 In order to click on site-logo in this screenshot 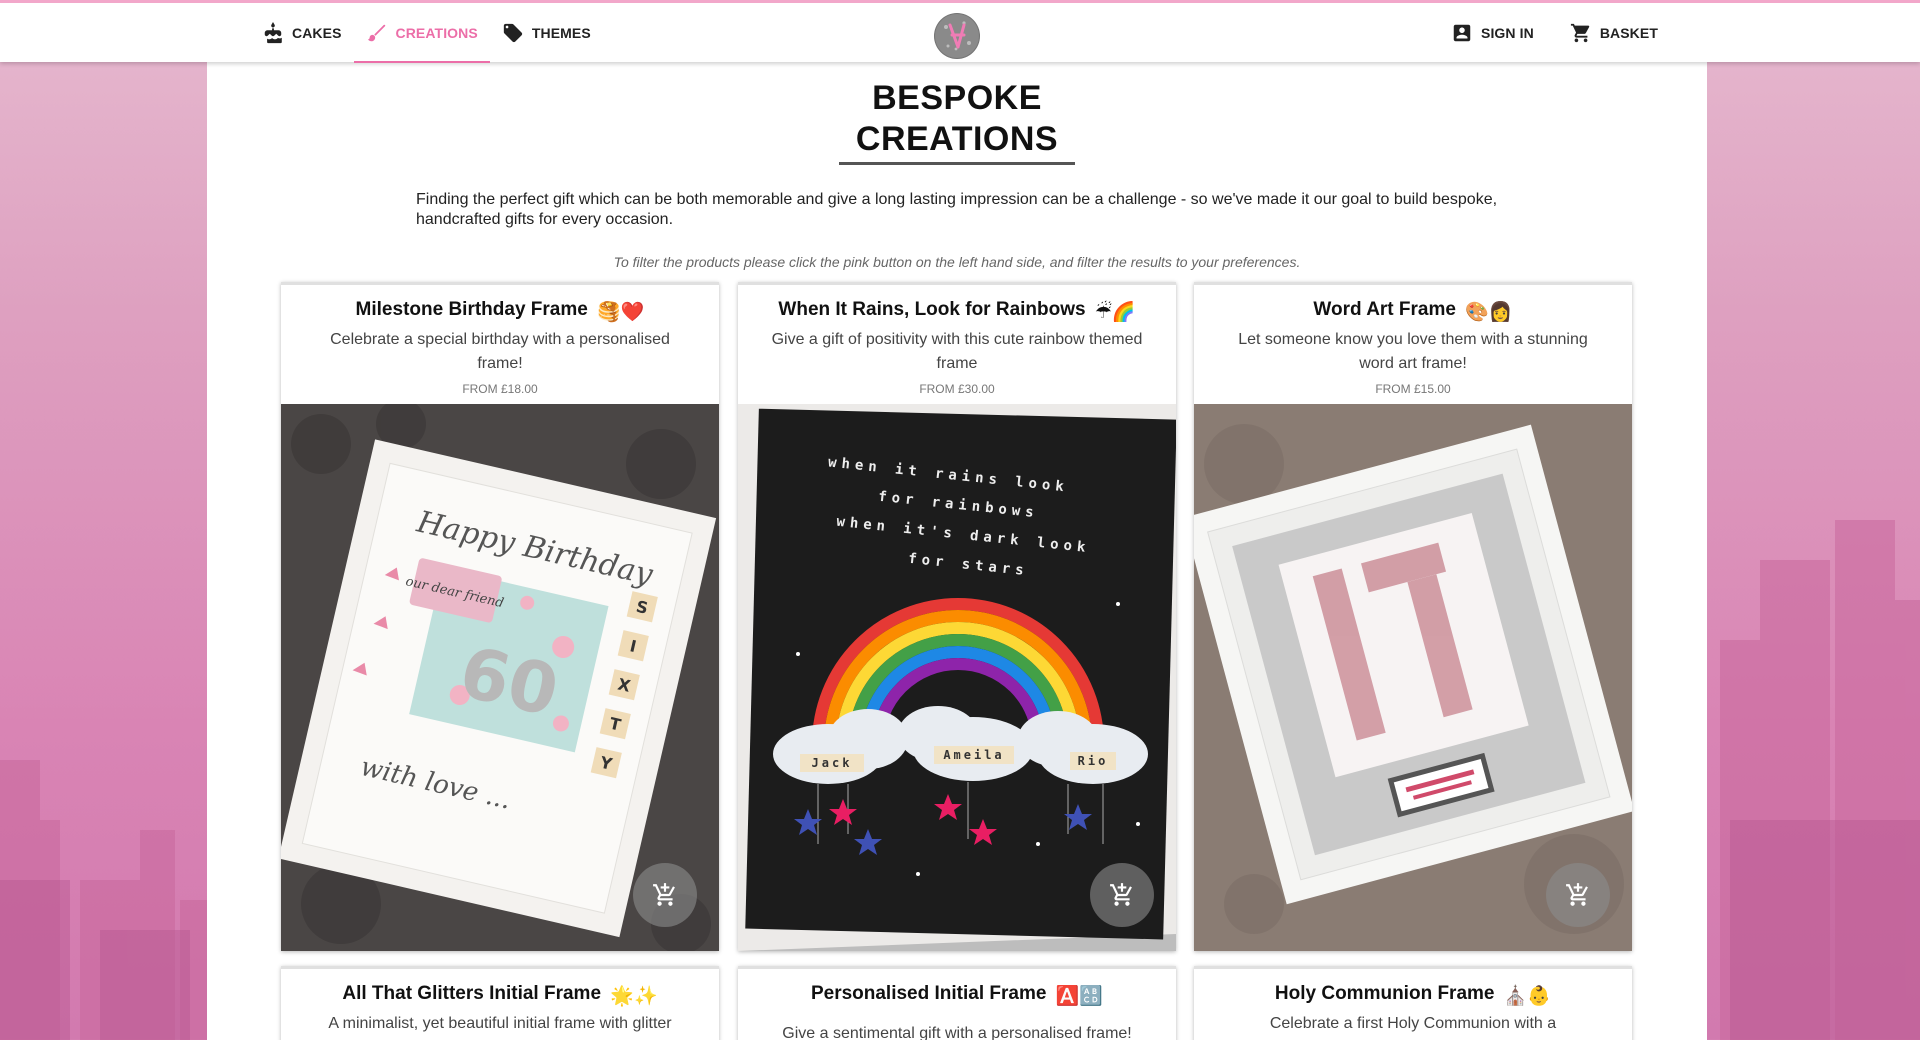, I will do `click(957, 36)`.